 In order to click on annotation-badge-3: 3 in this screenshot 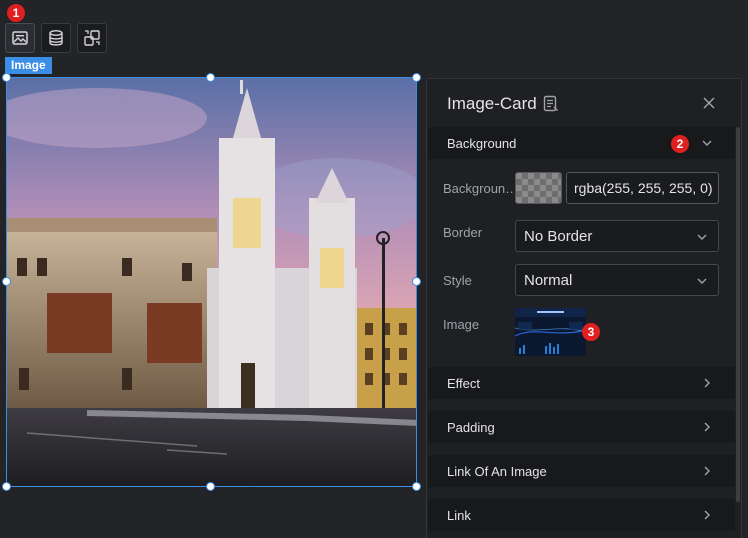, I will do `click(591, 332)`.